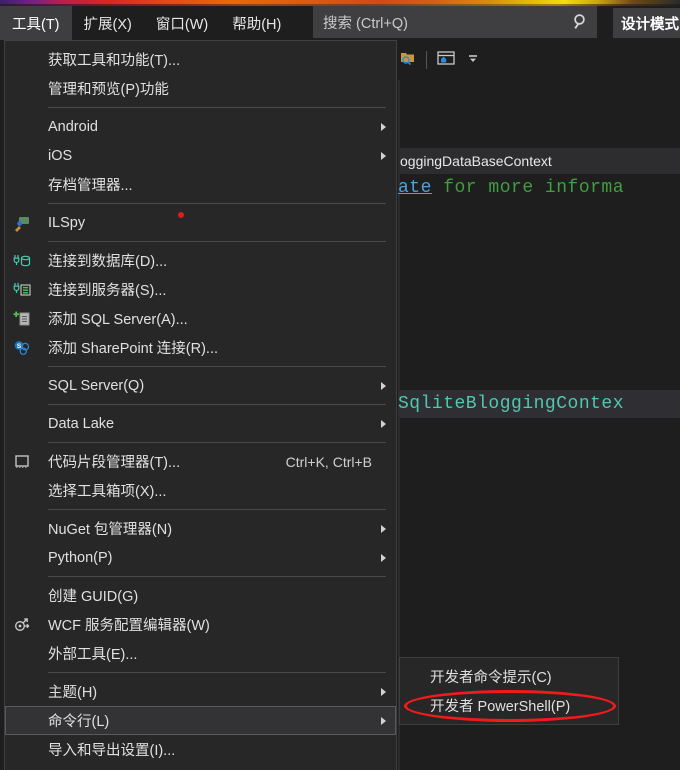 The height and width of the screenshot is (770, 680). I want to click on menu-item-label: NuGet 包管理器(N), so click(110, 530).